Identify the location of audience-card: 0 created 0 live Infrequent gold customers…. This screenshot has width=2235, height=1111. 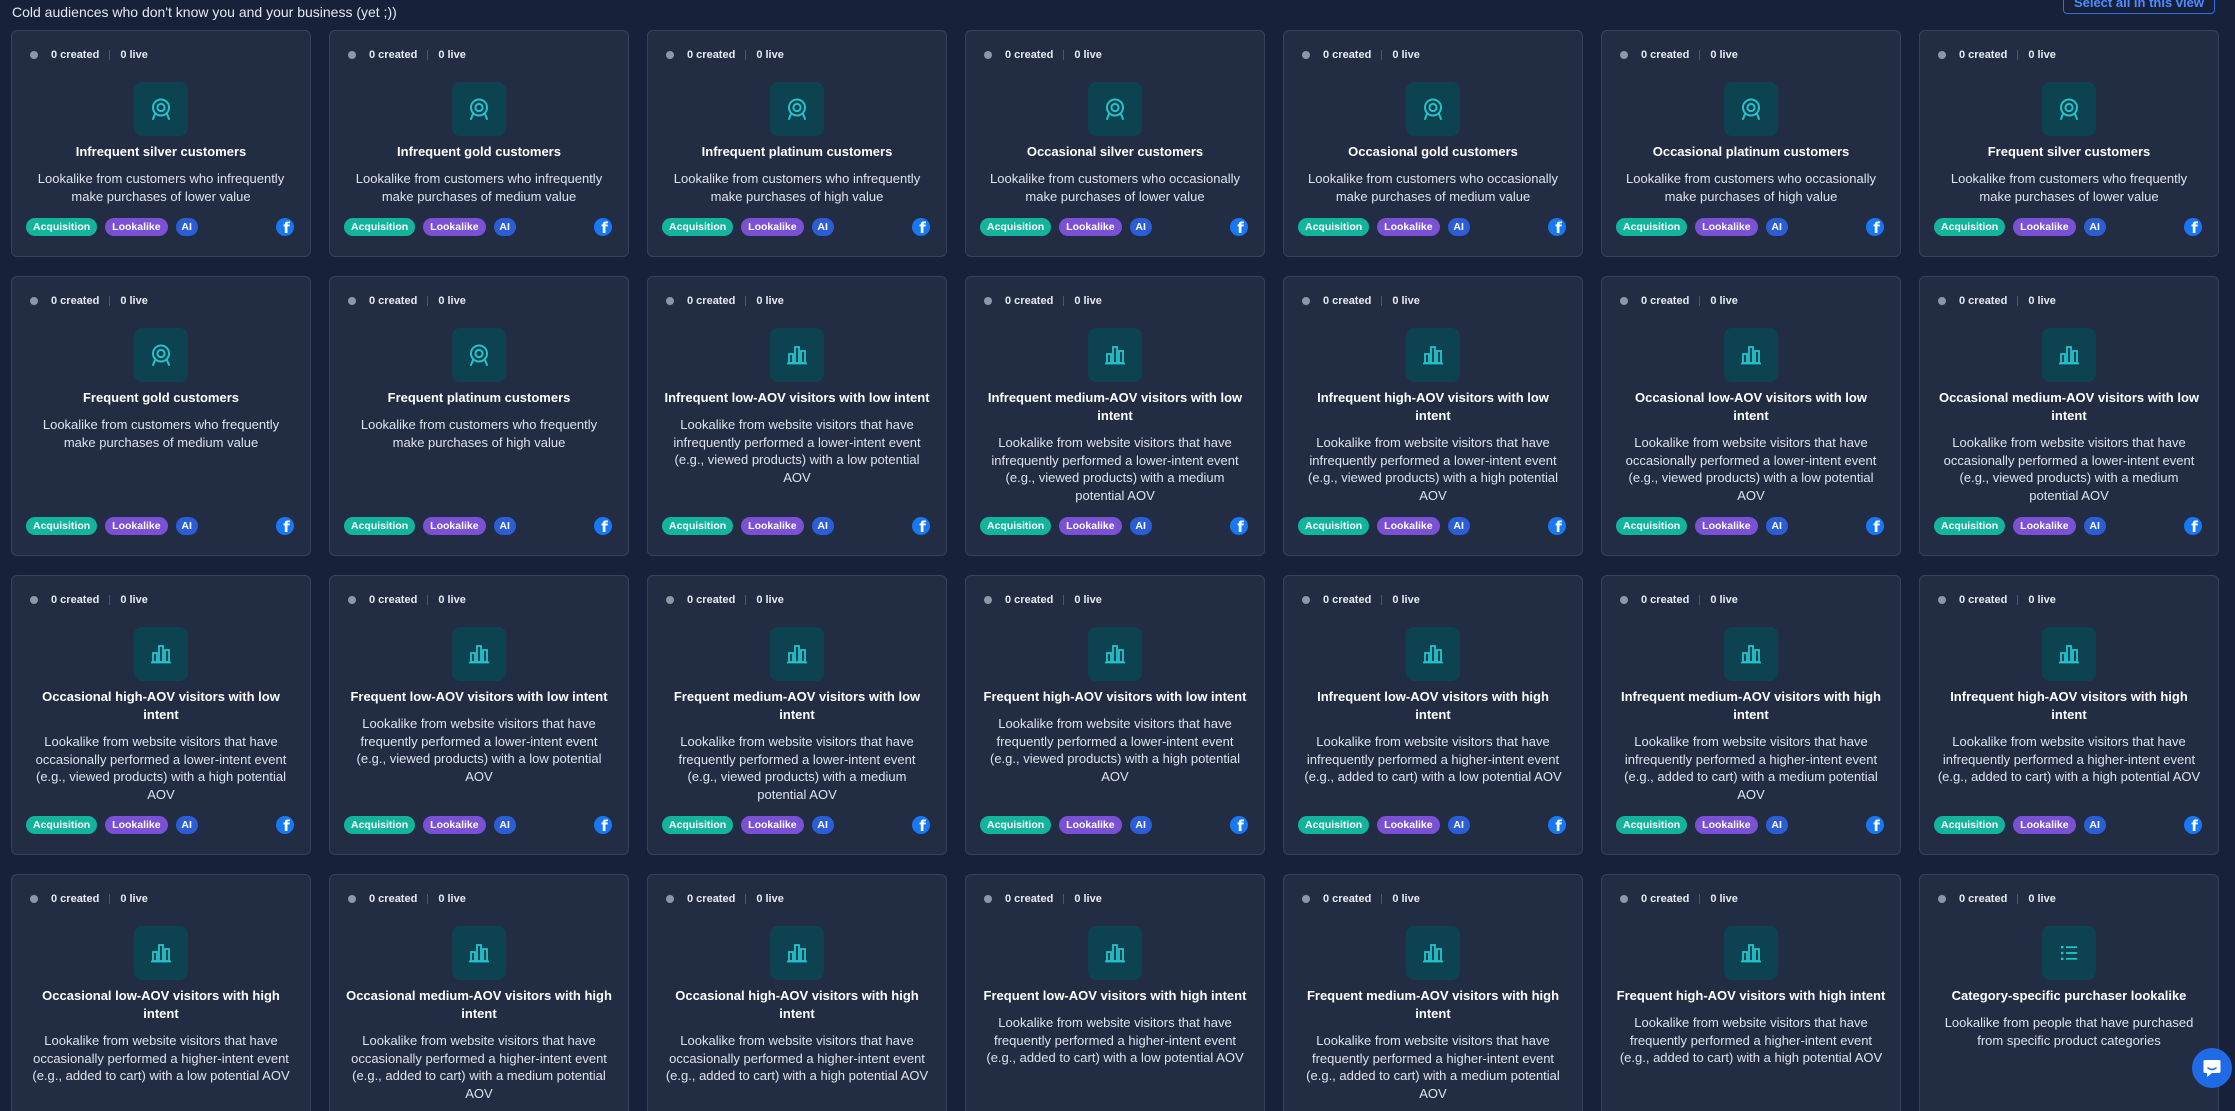
(479, 143).